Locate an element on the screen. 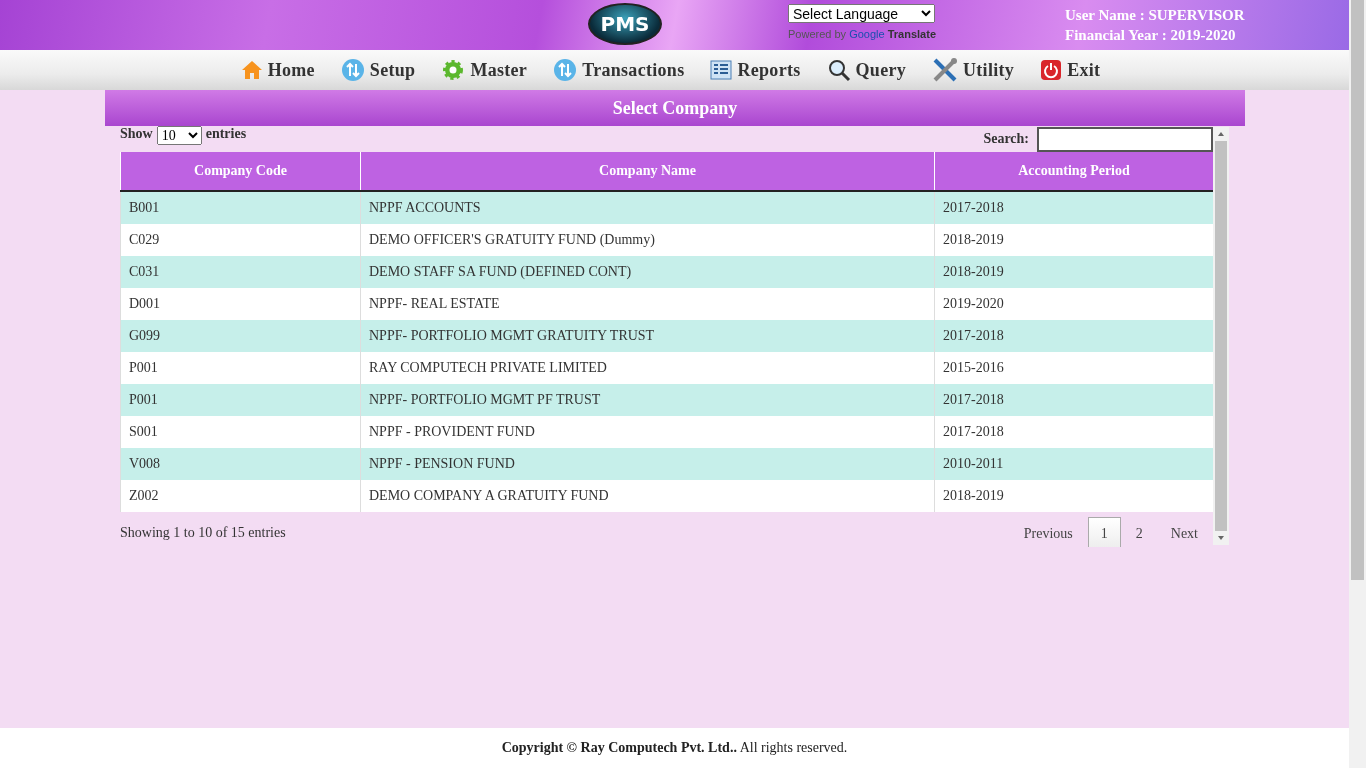 This screenshot has height=768, width=1366. table-cell: B001 is located at coordinates (240, 207).